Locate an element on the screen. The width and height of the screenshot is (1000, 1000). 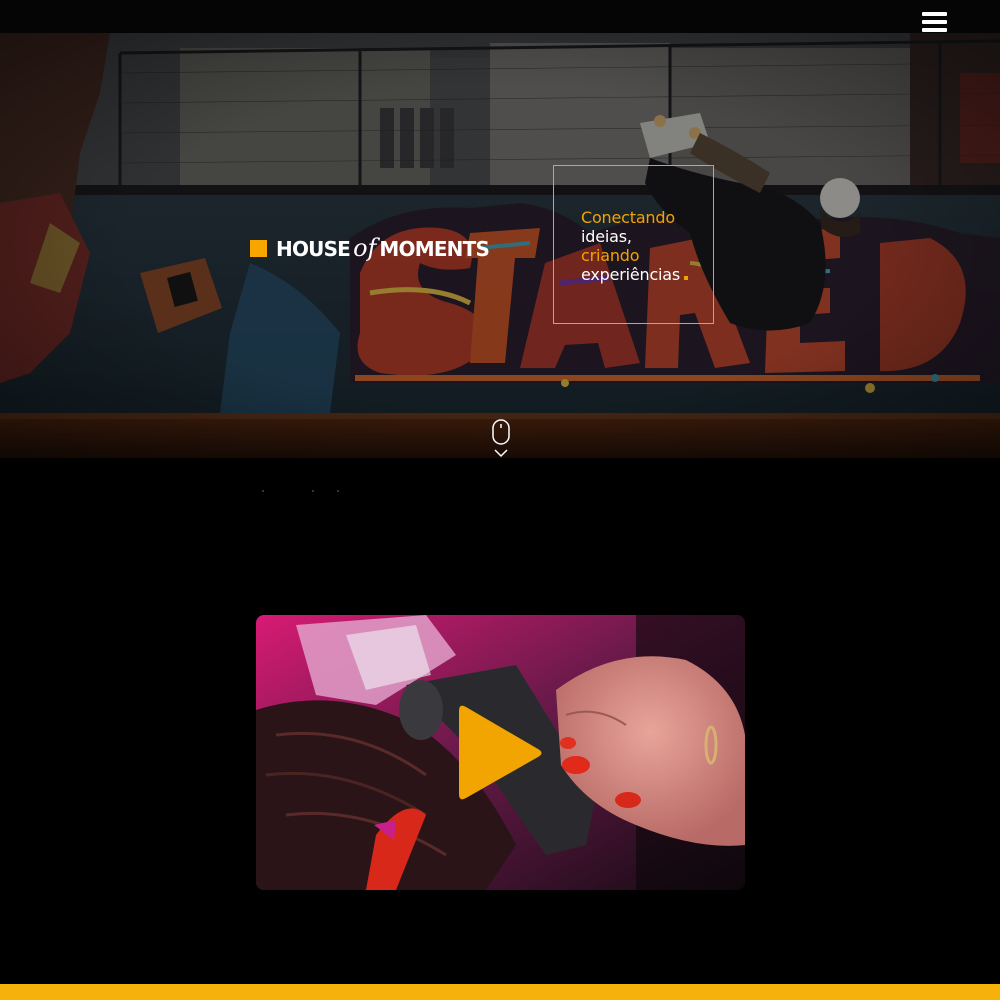
brand-logo: HOUSE of MOMENTS is located at coordinates (370, 248).